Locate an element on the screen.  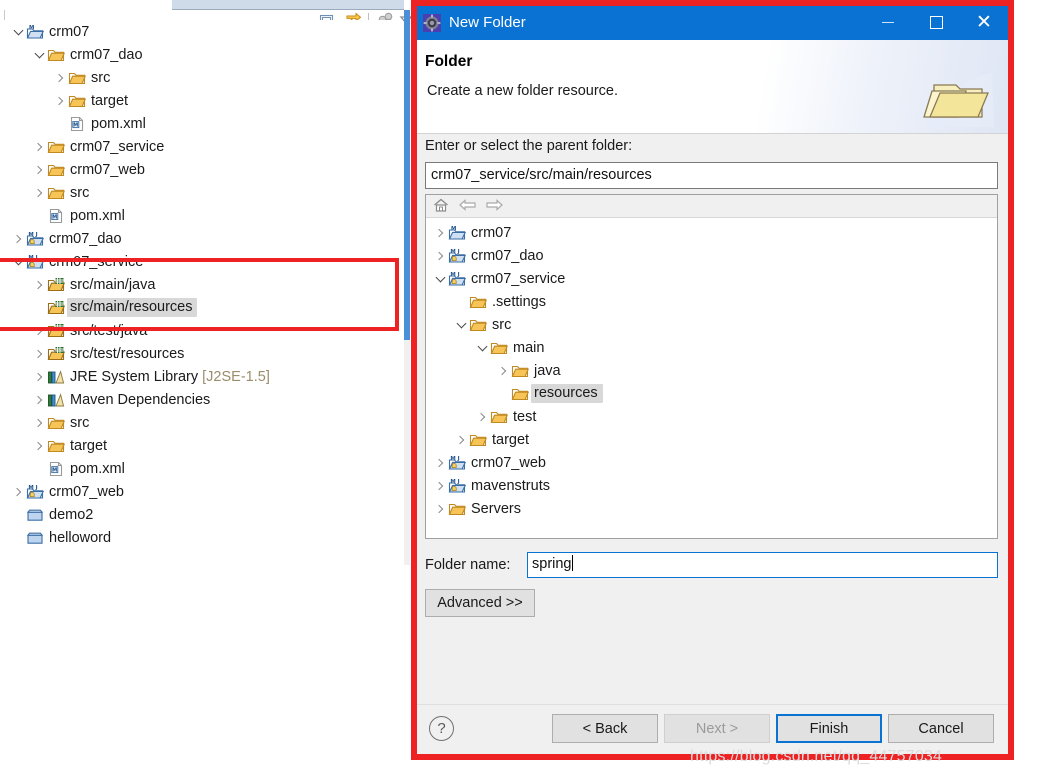
tree-row: resources is located at coordinates (711, 393).